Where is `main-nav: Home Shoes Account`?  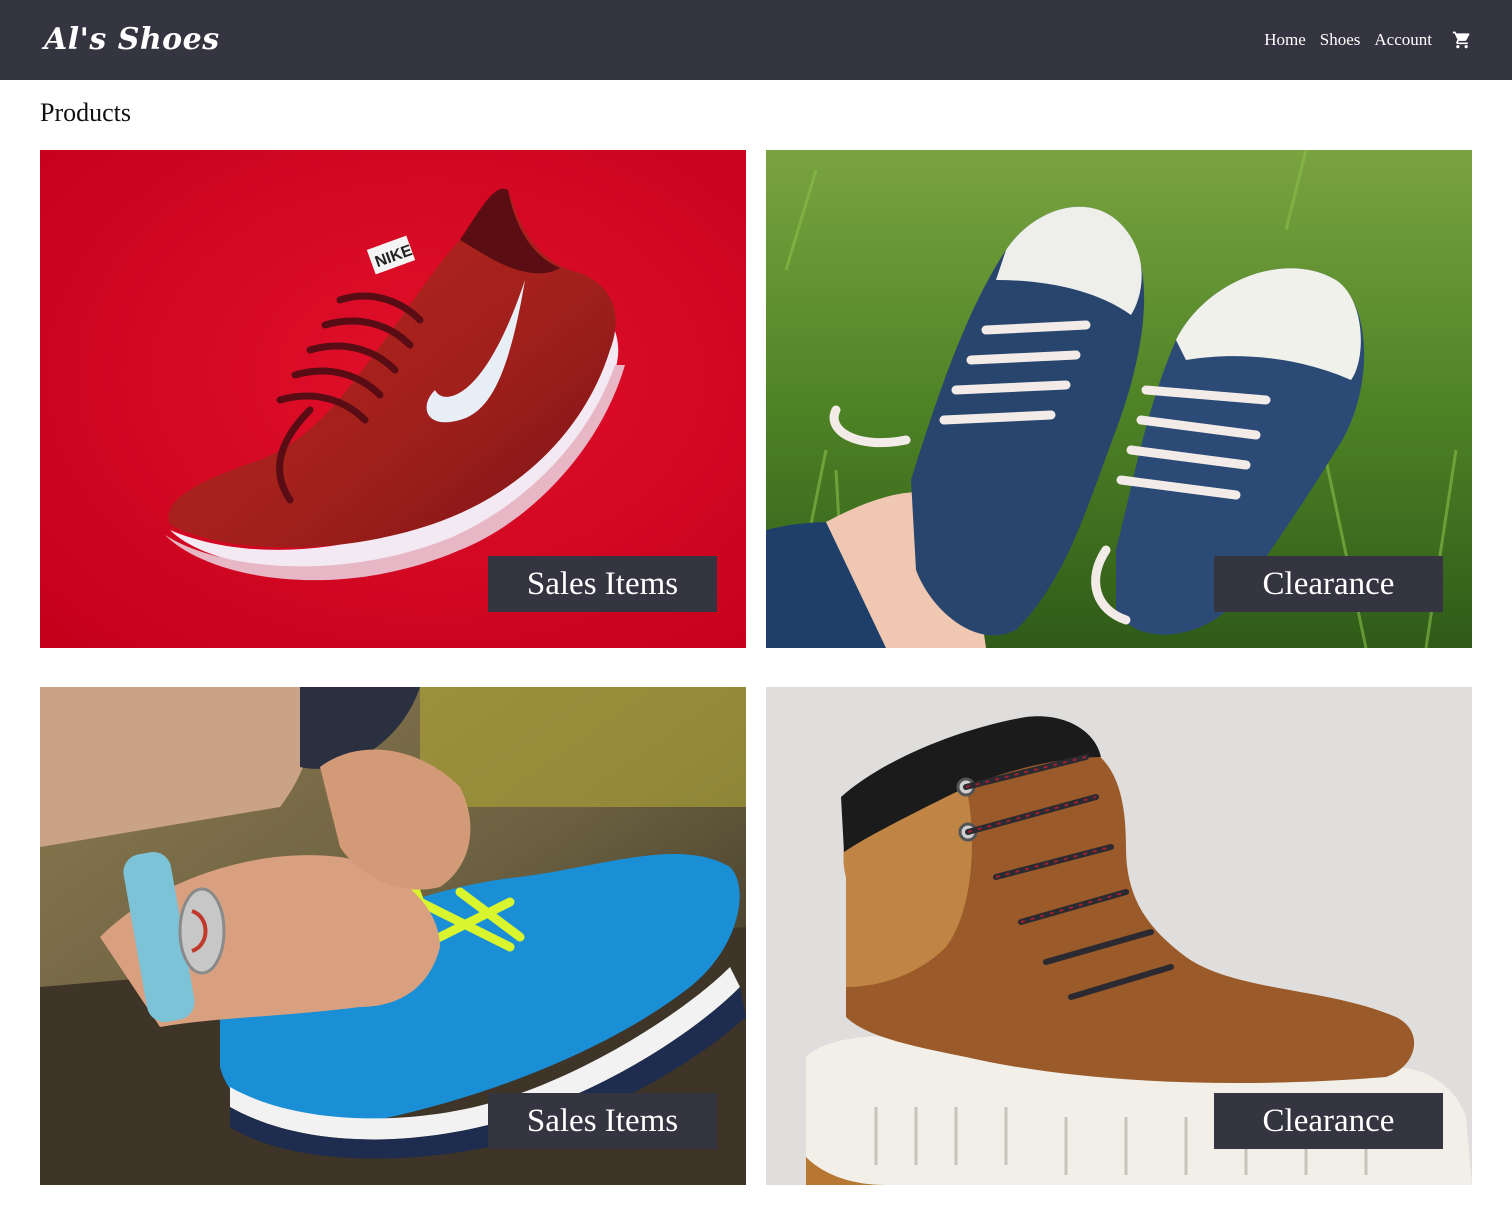
main-nav: Home Shoes Account is located at coordinates (1368, 40).